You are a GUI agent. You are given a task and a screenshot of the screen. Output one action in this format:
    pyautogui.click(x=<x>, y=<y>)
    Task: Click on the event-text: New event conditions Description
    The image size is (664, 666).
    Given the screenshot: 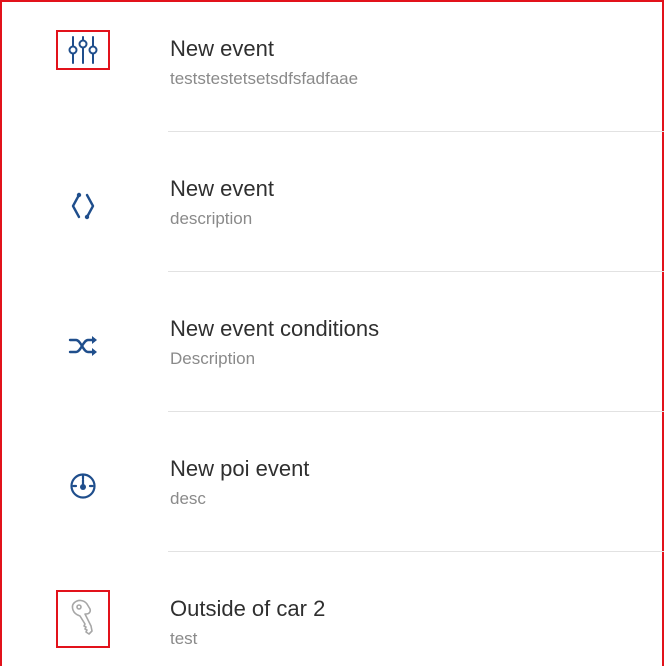 What is the action you would take?
    pyautogui.click(x=274, y=343)
    